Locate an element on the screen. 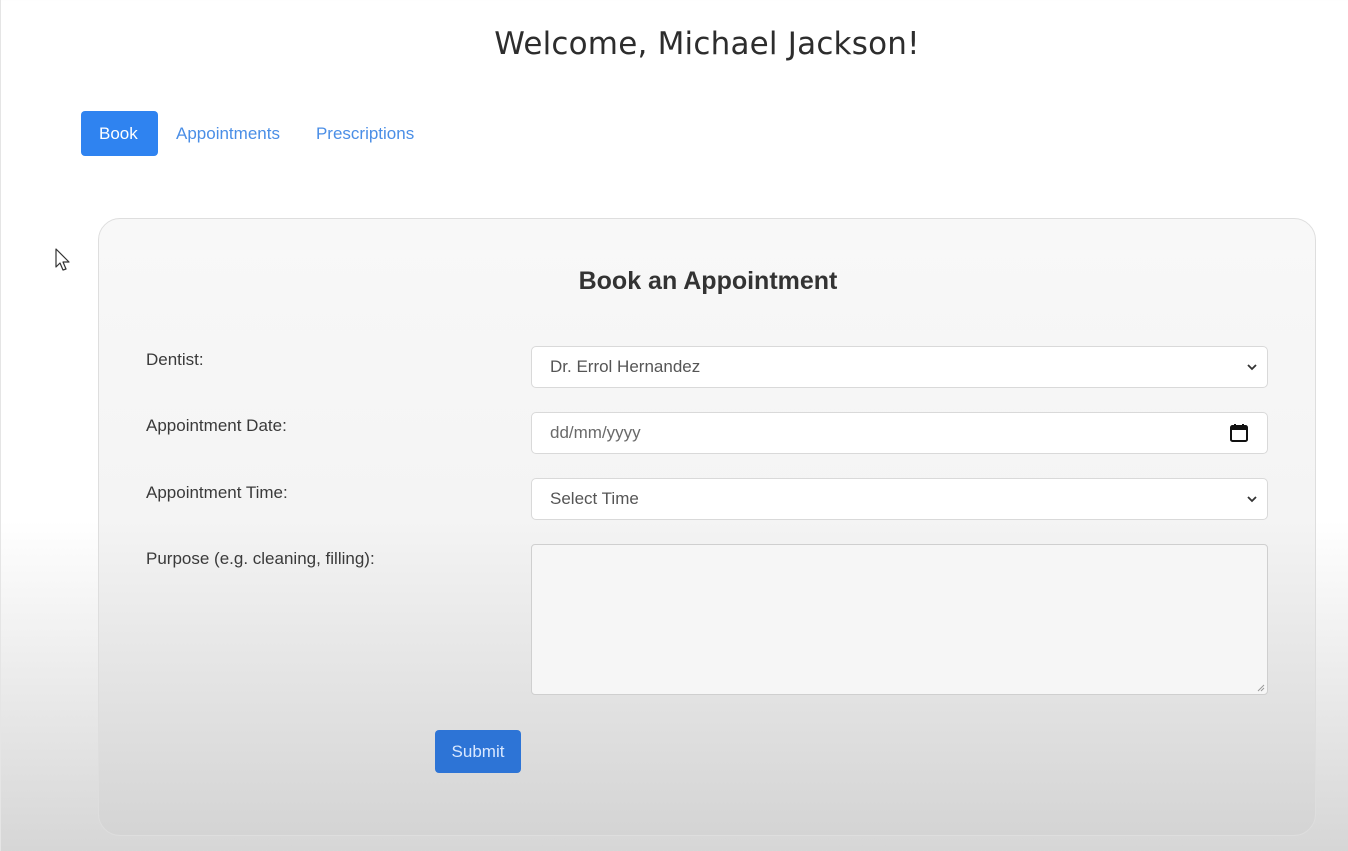 The height and width of the screenshot is (851, 1348). dentist-value: Dr. Errol Hernandez is located at coordinates (625, 366).